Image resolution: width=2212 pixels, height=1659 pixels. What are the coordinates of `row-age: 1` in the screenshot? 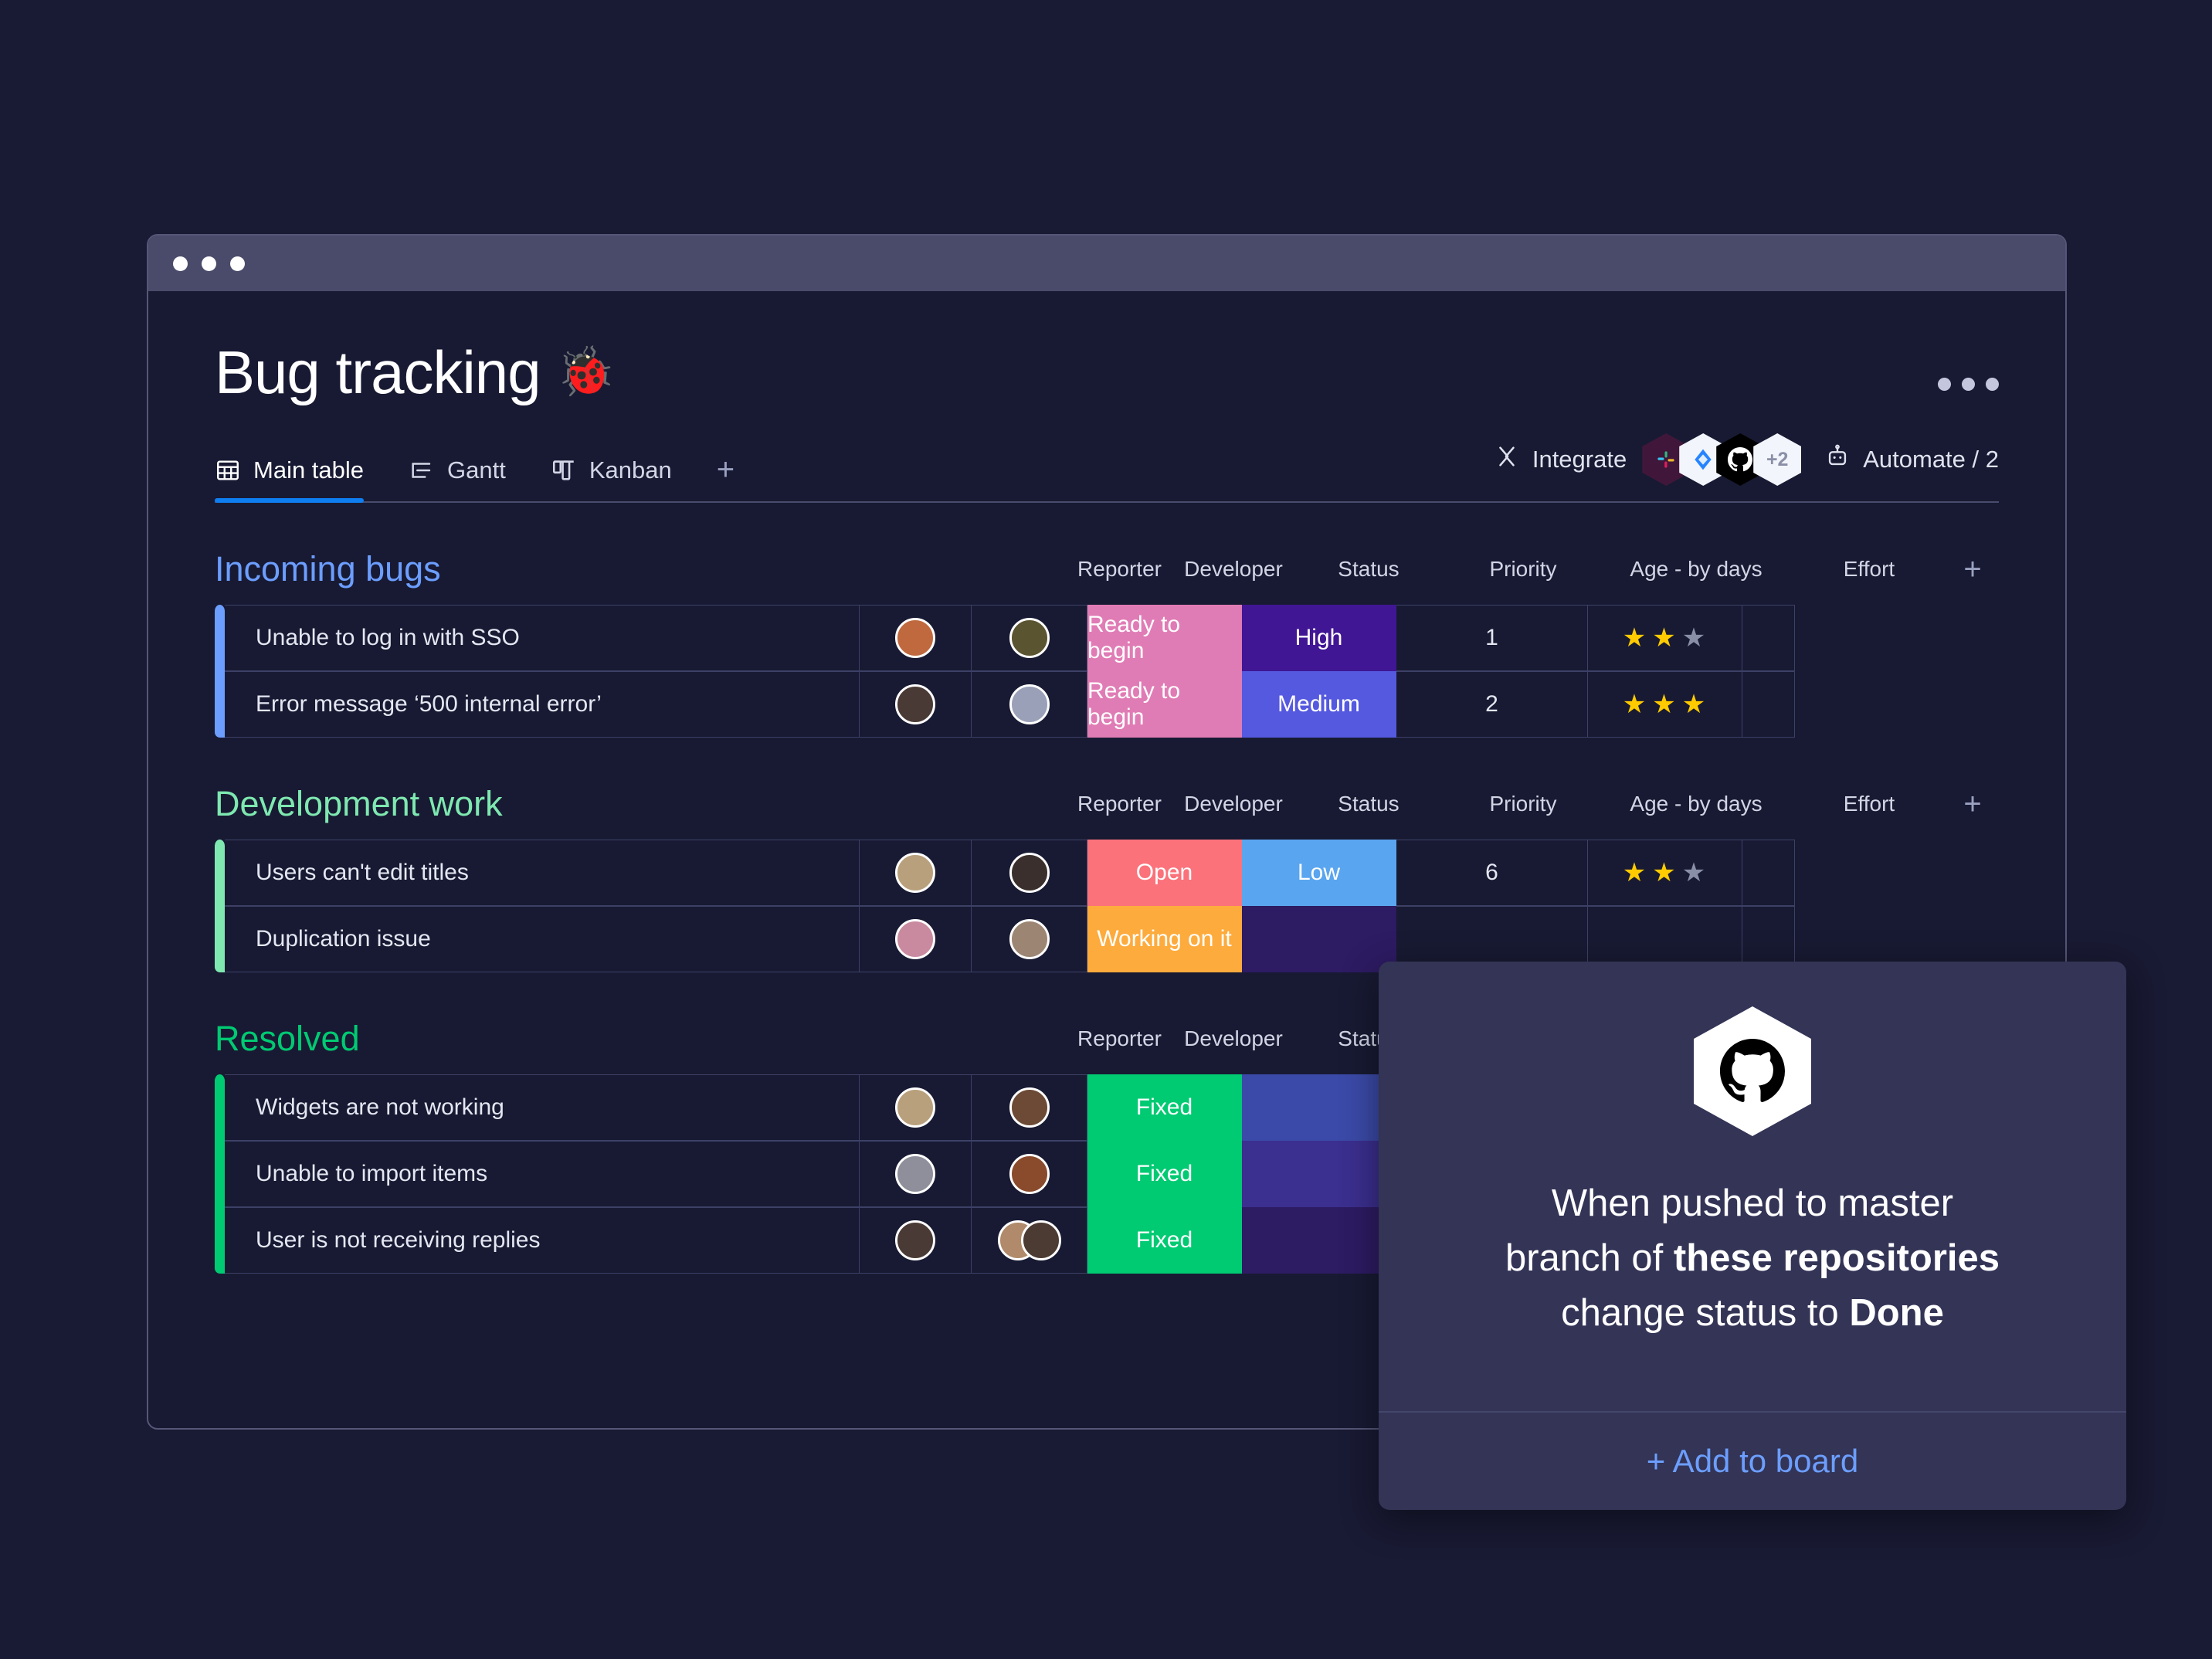 It's located at (1492, 638).